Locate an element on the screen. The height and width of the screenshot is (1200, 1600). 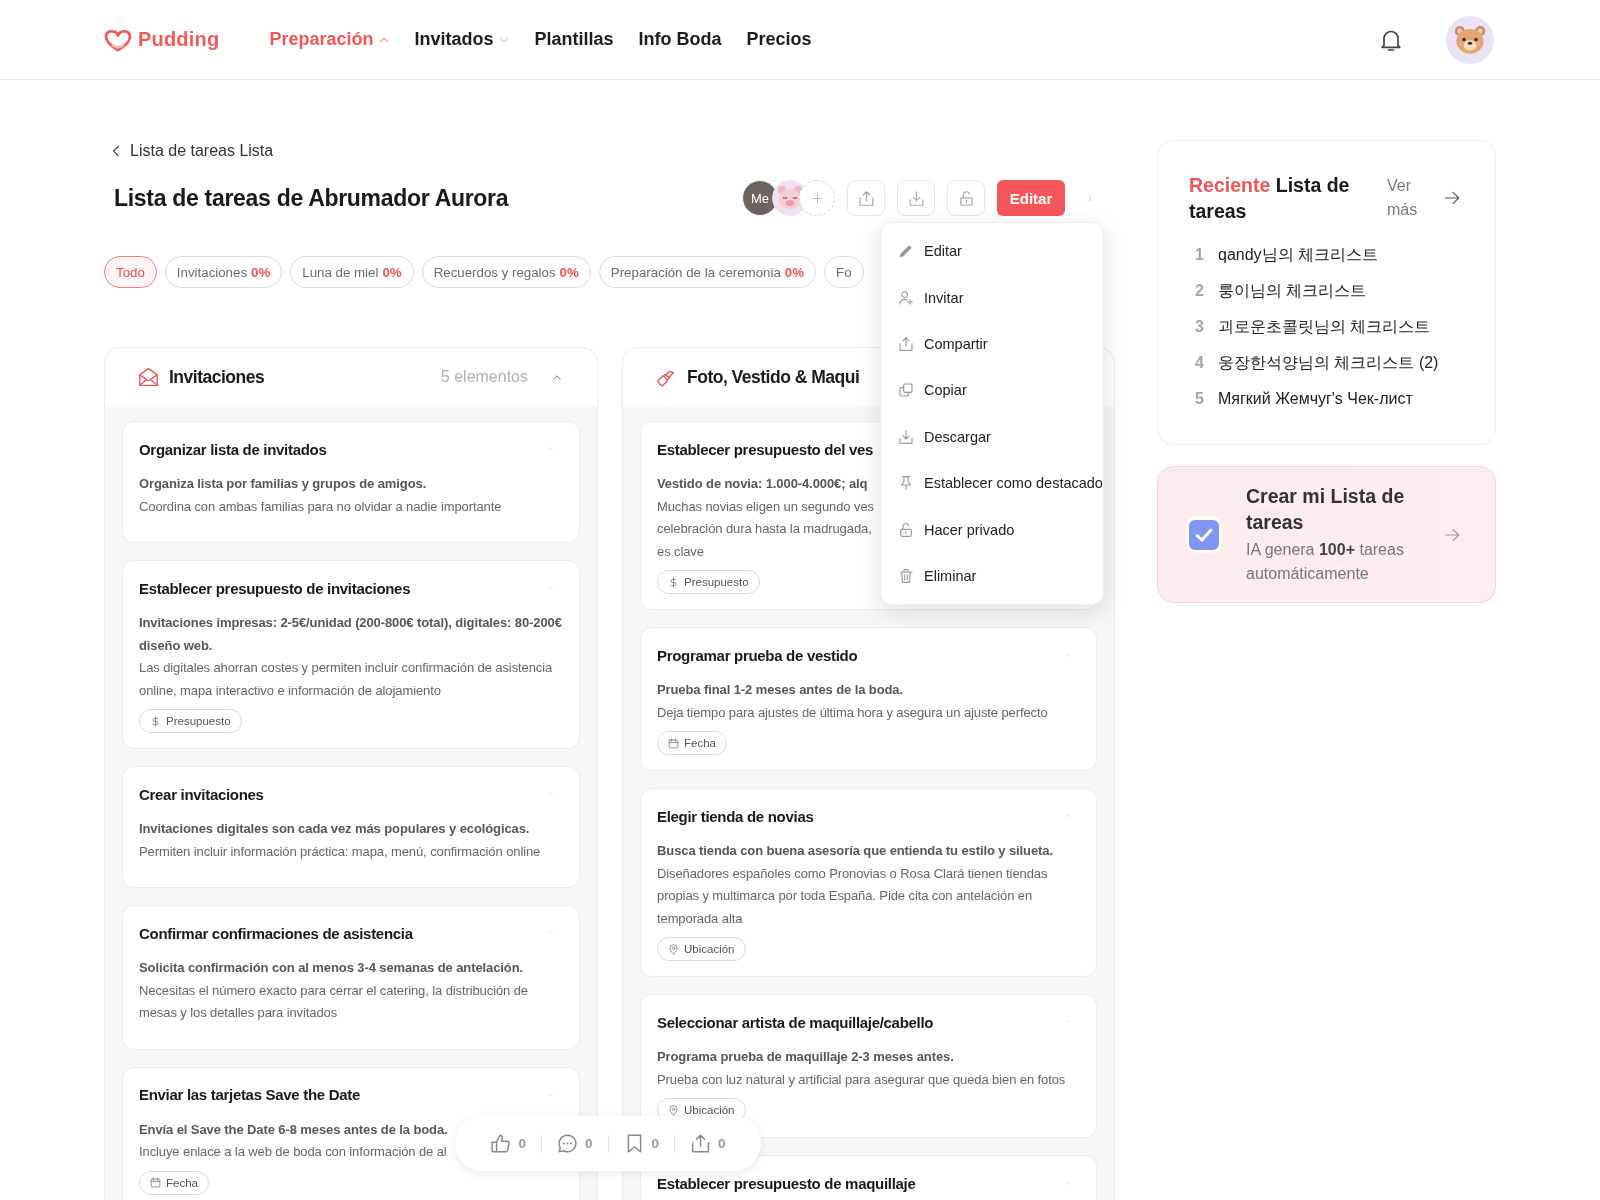
task-description: celebración dura hasta la madrugada, is located at coordinates (764, 529).